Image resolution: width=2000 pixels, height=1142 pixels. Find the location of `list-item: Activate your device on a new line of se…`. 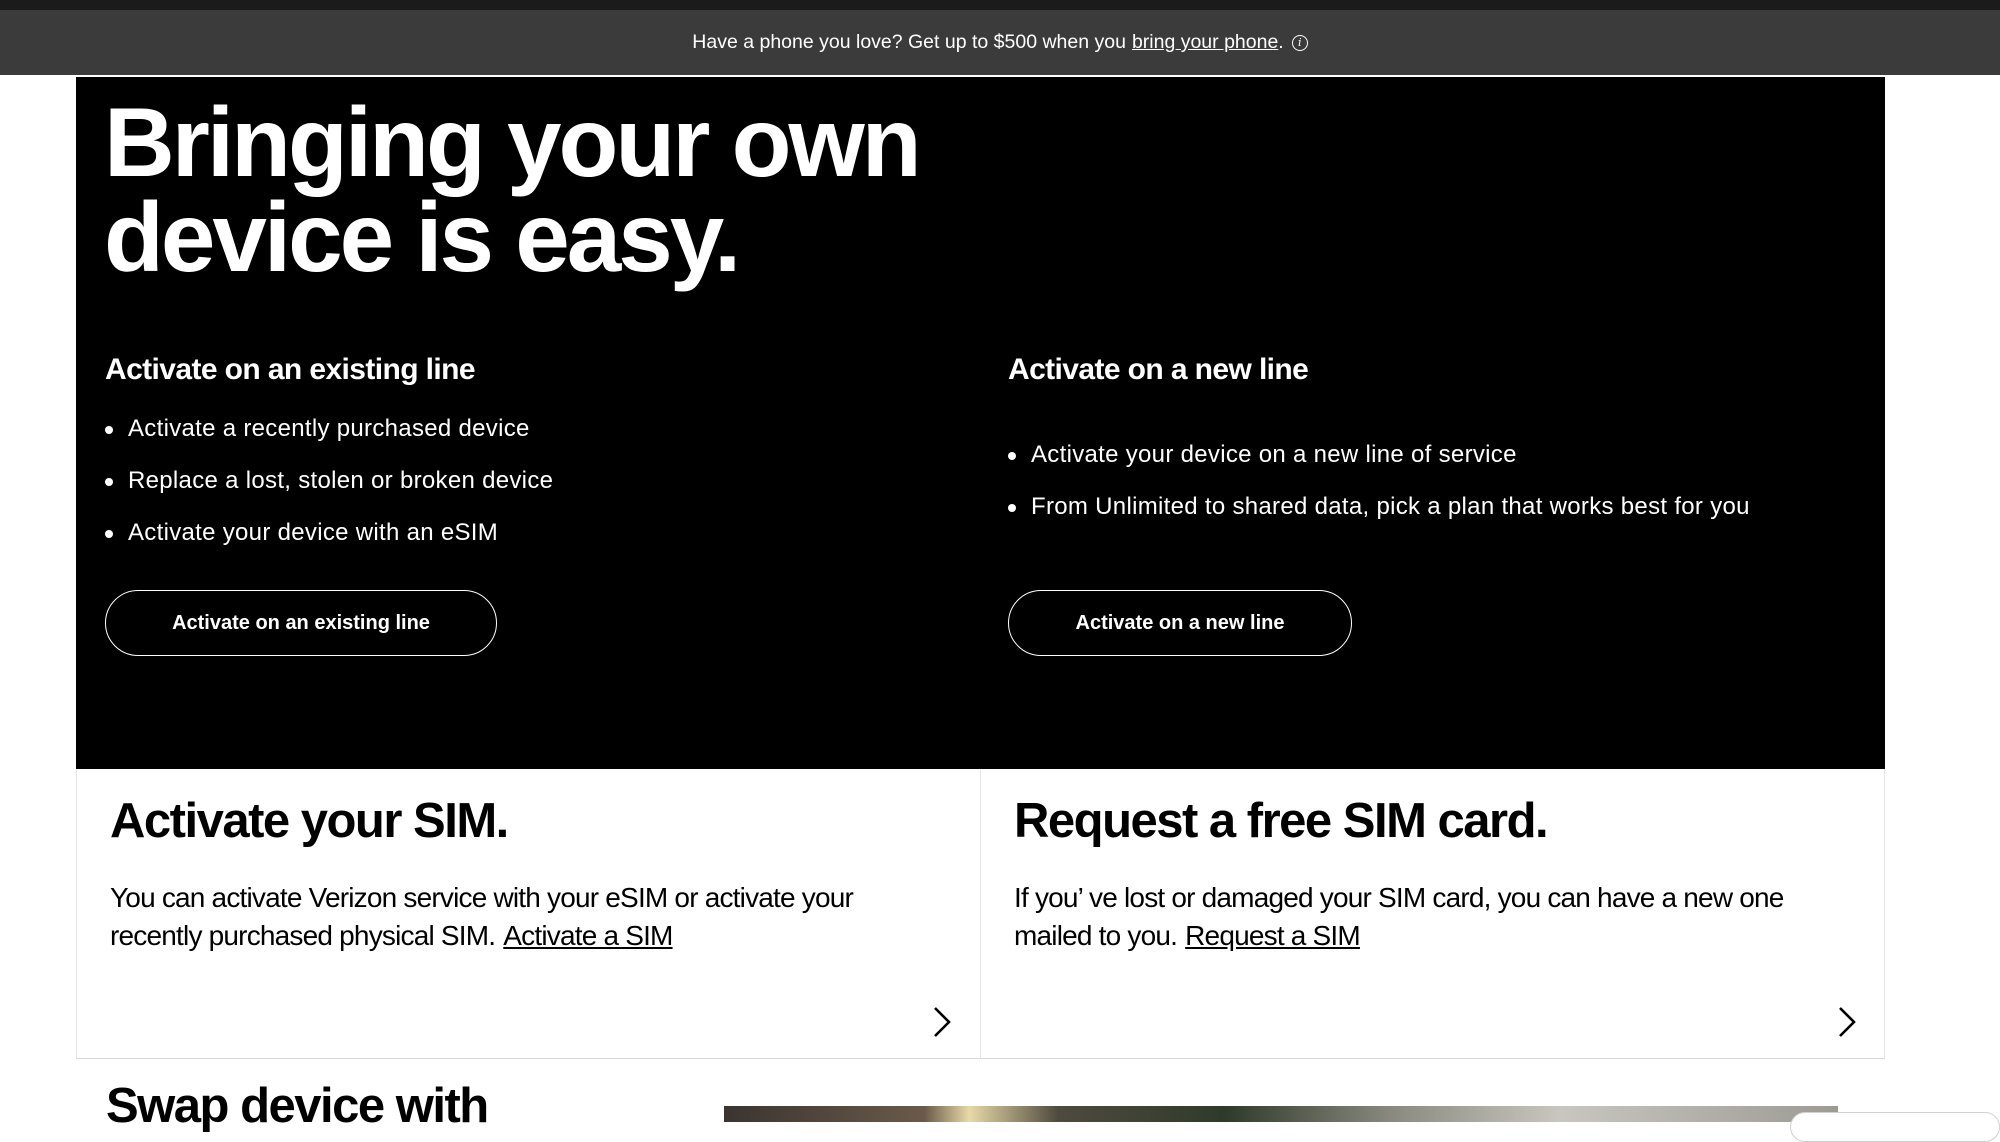

list-item: Activate your device on a new line of se… is located at coordinates (1418, 455).